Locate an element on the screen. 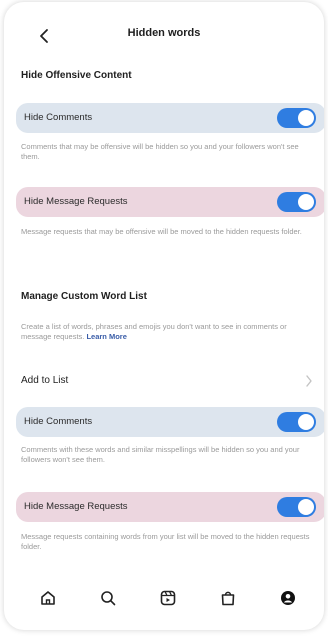  chevron-right-icon is located at coordinates (309, 381).